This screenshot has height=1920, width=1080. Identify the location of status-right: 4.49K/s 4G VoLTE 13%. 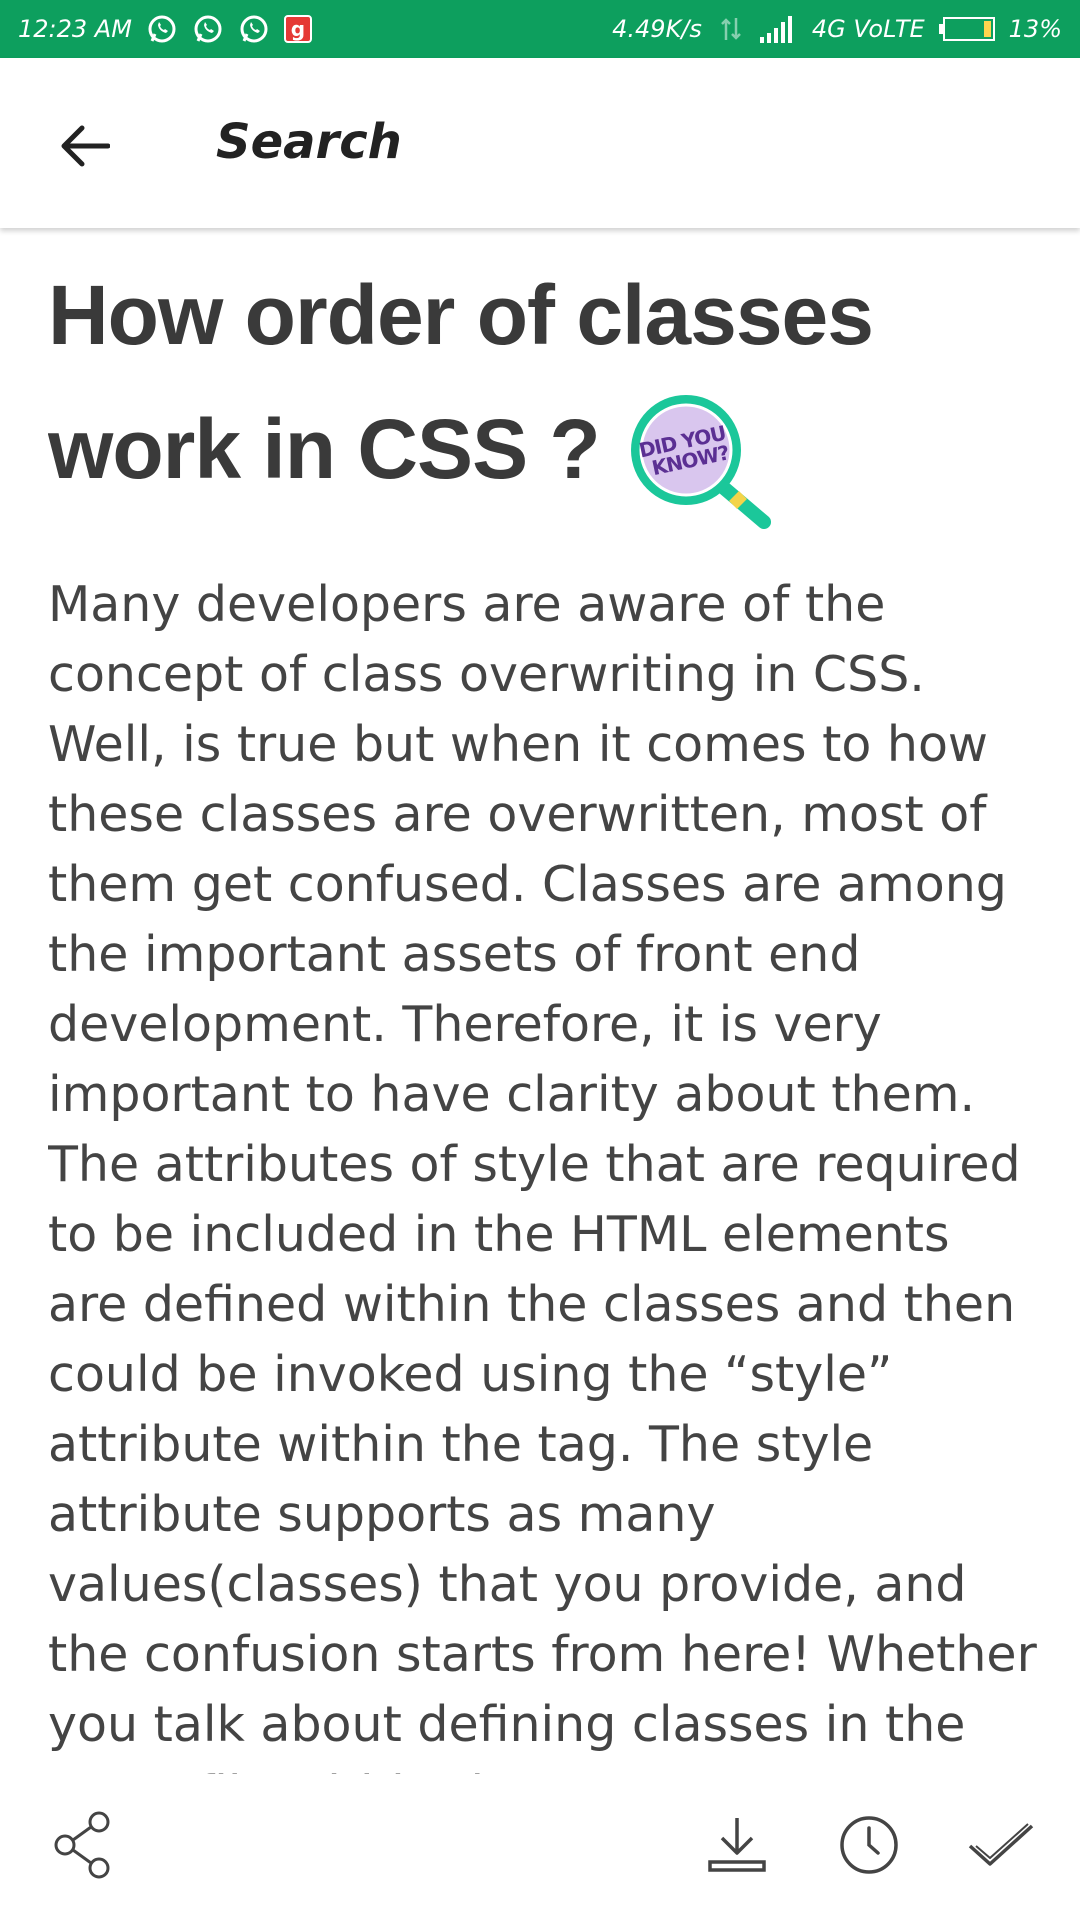
(837, 29).